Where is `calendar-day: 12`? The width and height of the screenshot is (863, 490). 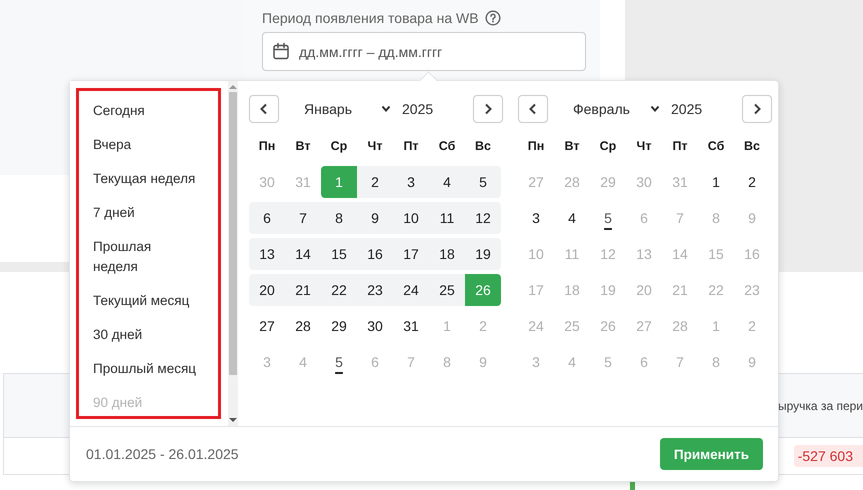 calendar-day: 12 is located at coordinates (483, 218).